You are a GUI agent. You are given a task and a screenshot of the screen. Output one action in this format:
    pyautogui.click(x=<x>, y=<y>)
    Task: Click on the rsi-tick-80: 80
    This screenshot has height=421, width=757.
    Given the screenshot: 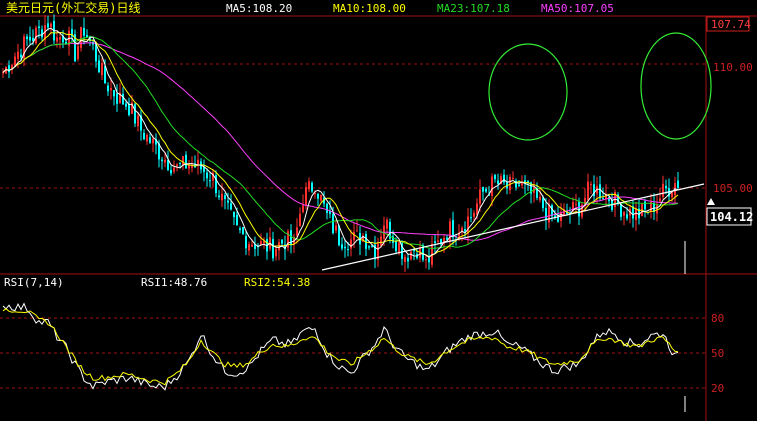 What is the action you would take?
    pyautogui.click(x=717, y=318)
    